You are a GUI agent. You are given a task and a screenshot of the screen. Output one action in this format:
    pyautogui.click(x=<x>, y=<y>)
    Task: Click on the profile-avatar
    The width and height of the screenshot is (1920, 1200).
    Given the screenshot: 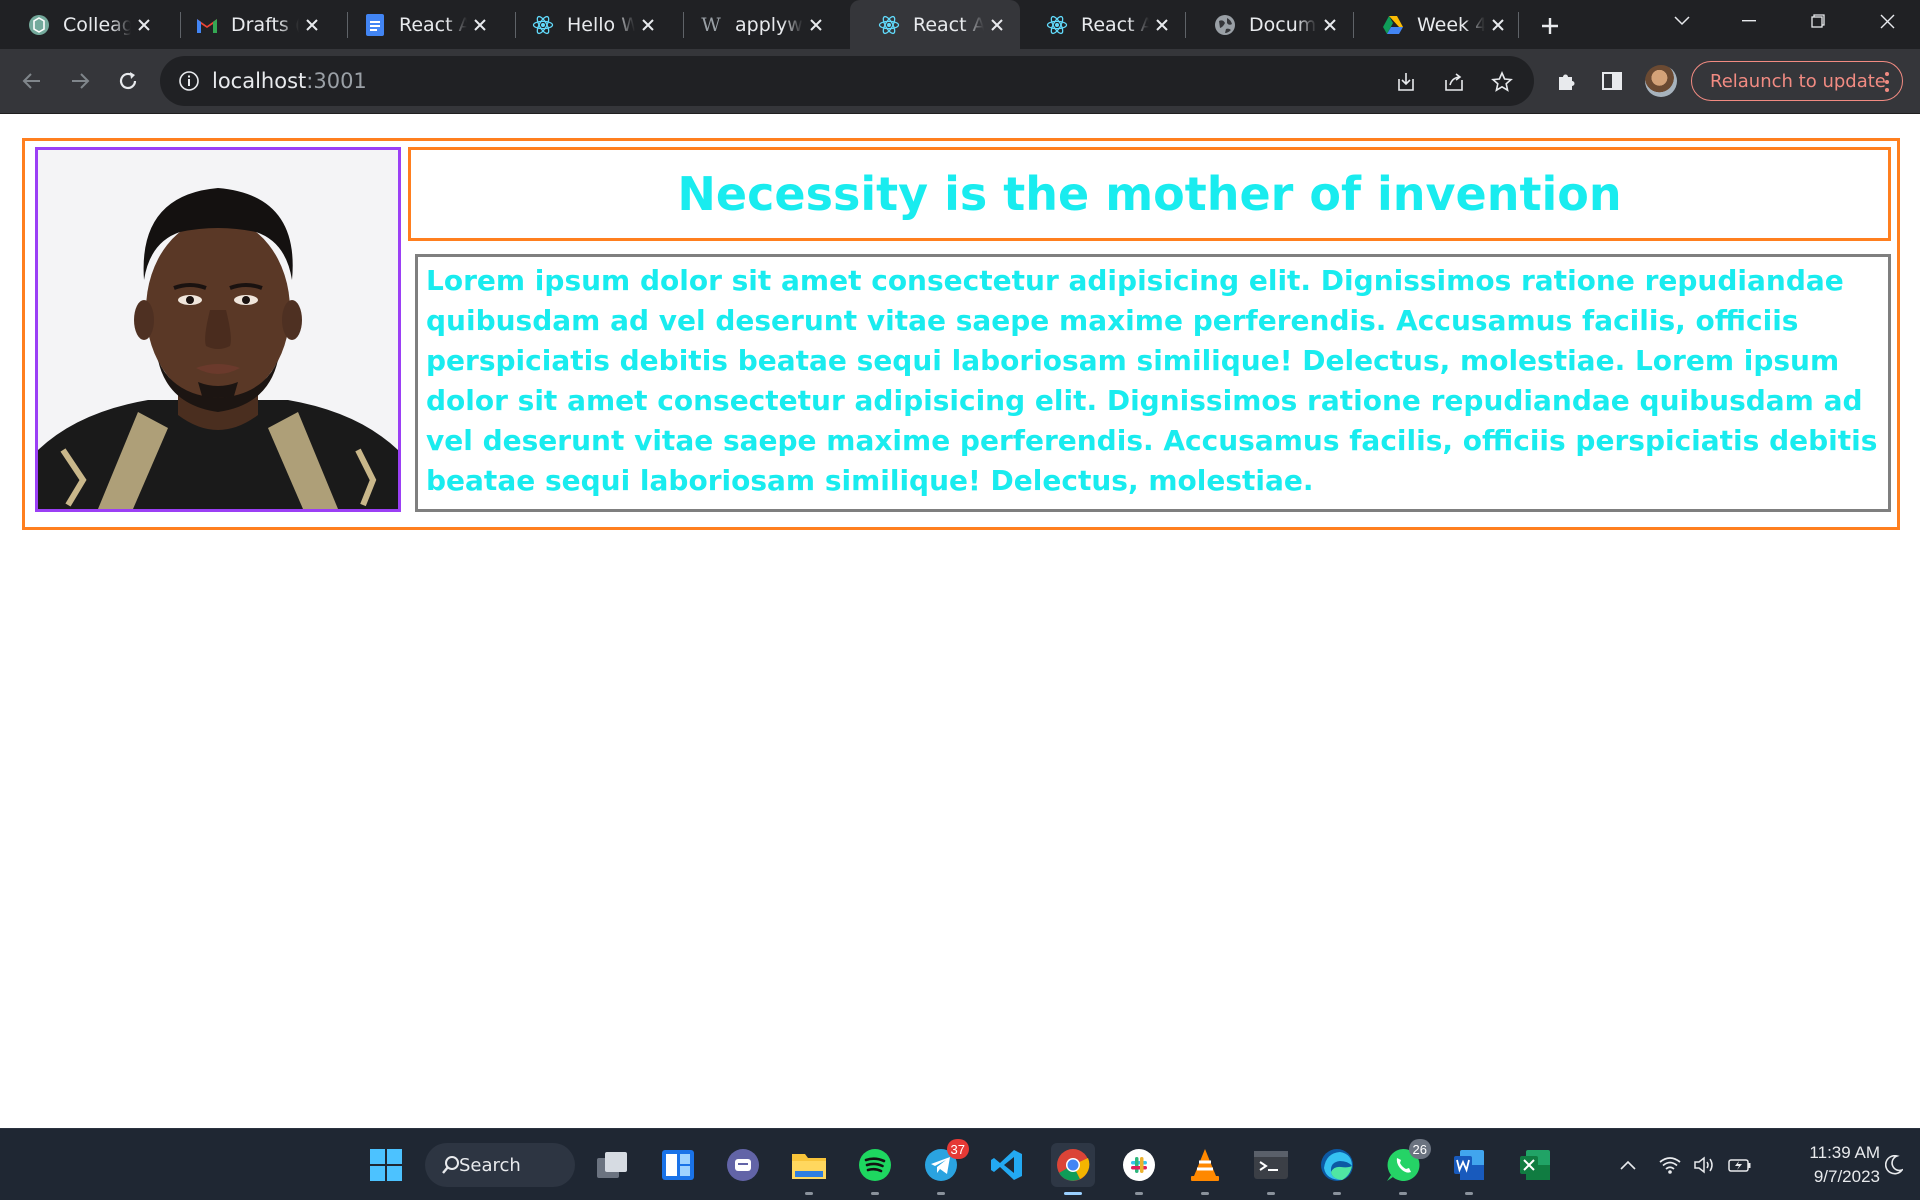 What is the action you would take?
    pyautogui.click(x=1661, y=81)
    